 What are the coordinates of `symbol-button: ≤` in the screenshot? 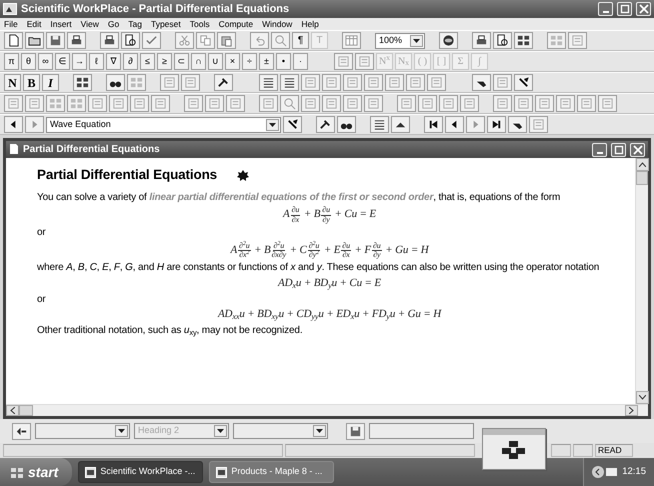 It's located at (147, 61).